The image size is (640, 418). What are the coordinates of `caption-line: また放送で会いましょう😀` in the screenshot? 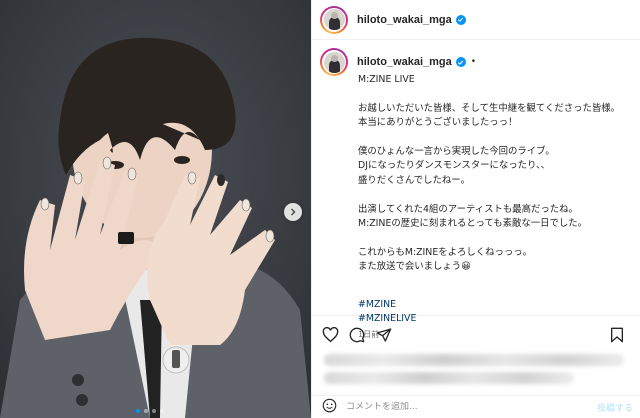 It's located at (414, 267).